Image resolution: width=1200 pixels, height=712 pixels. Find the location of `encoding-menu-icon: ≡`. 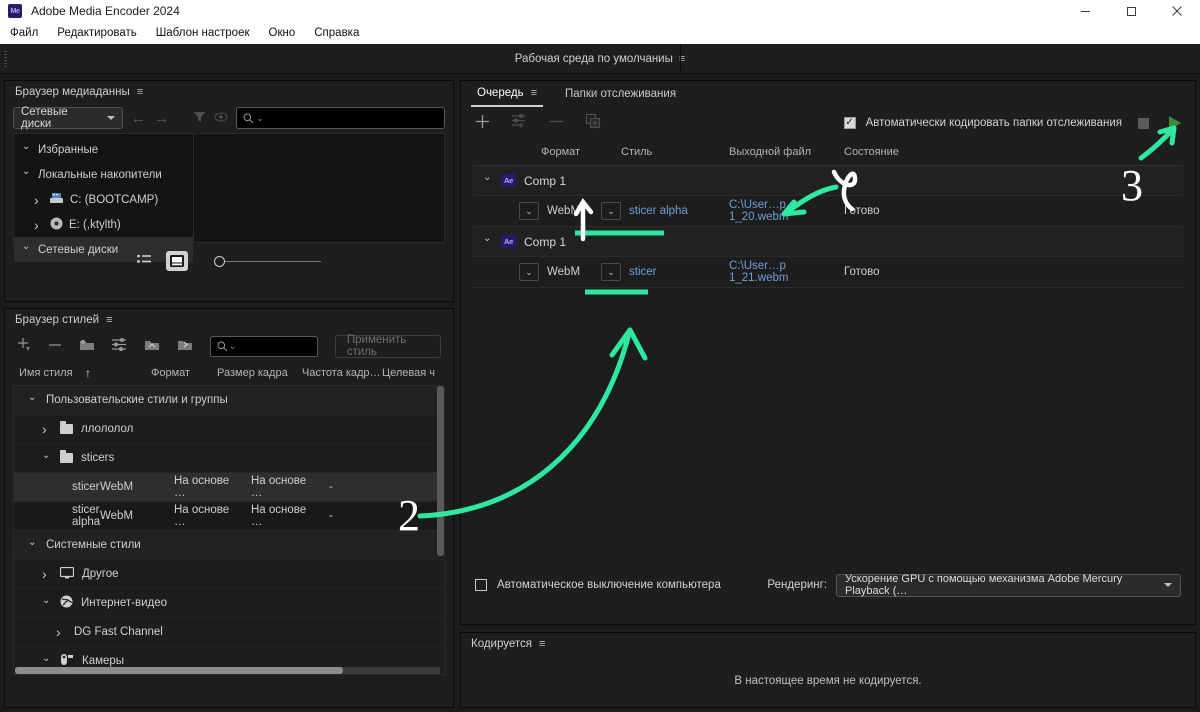

encoding-menu-icon: ≡ is located at coordinates (542, 644).